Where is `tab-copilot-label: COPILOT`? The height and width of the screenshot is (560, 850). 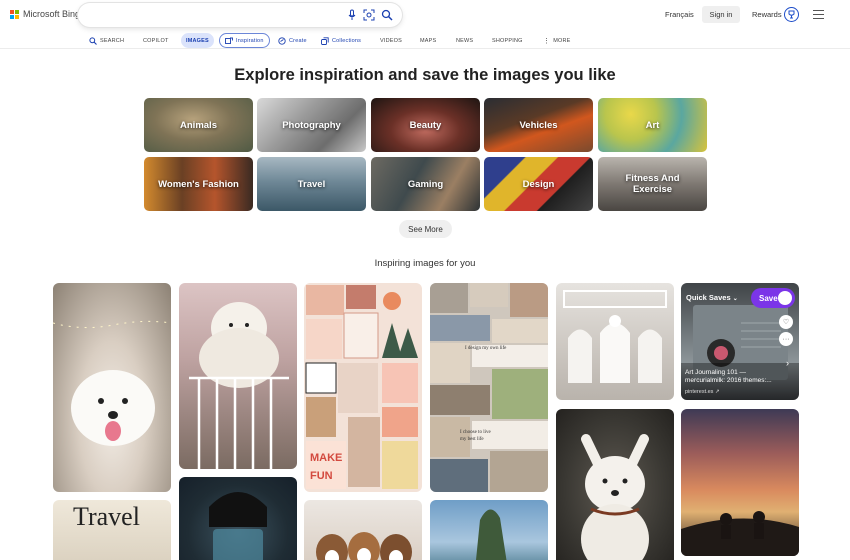 tab-copilot-label: COPILOT is located at coordinates (156, 40).